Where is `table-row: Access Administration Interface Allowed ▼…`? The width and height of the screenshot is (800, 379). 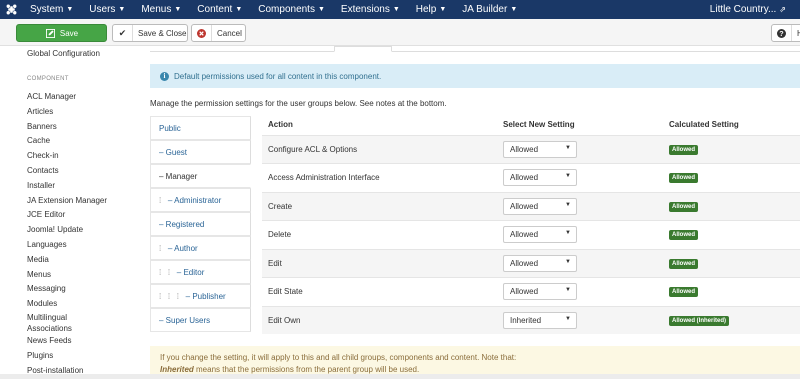 table-row: Access Administration Interface Allowed ▼… is located at coordinates (531, 177).